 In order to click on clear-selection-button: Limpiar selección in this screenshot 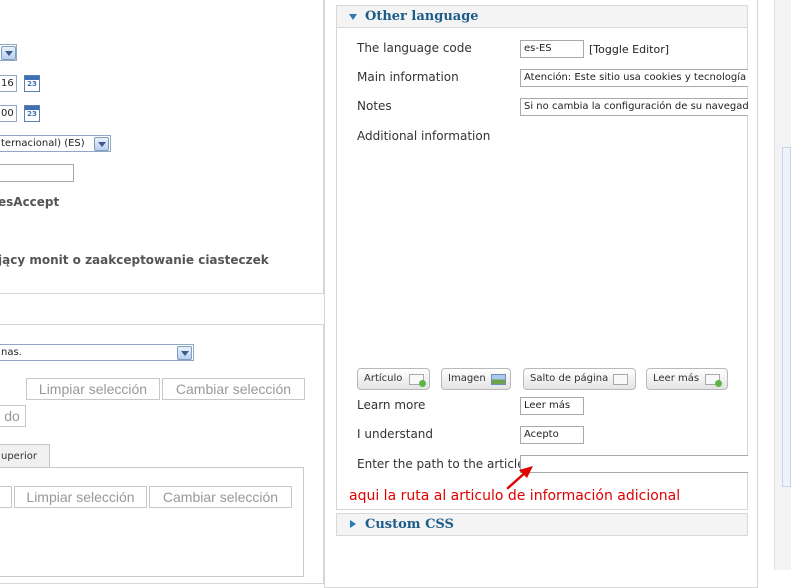, I will do `click(93, 389)`.